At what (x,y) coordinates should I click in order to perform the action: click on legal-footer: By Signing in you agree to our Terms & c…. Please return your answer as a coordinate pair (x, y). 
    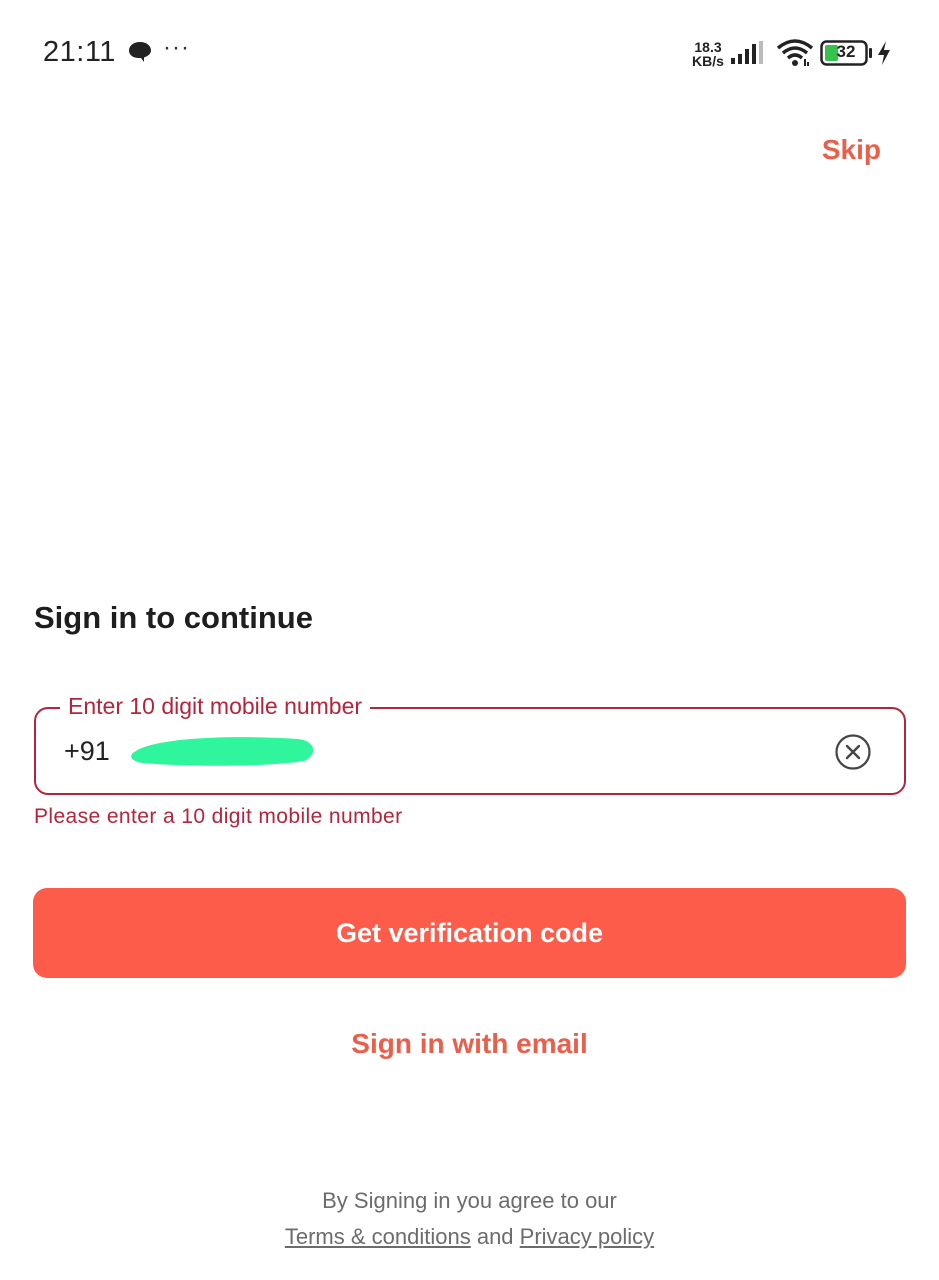
    Looking at the image, I should click on (469, 1219).